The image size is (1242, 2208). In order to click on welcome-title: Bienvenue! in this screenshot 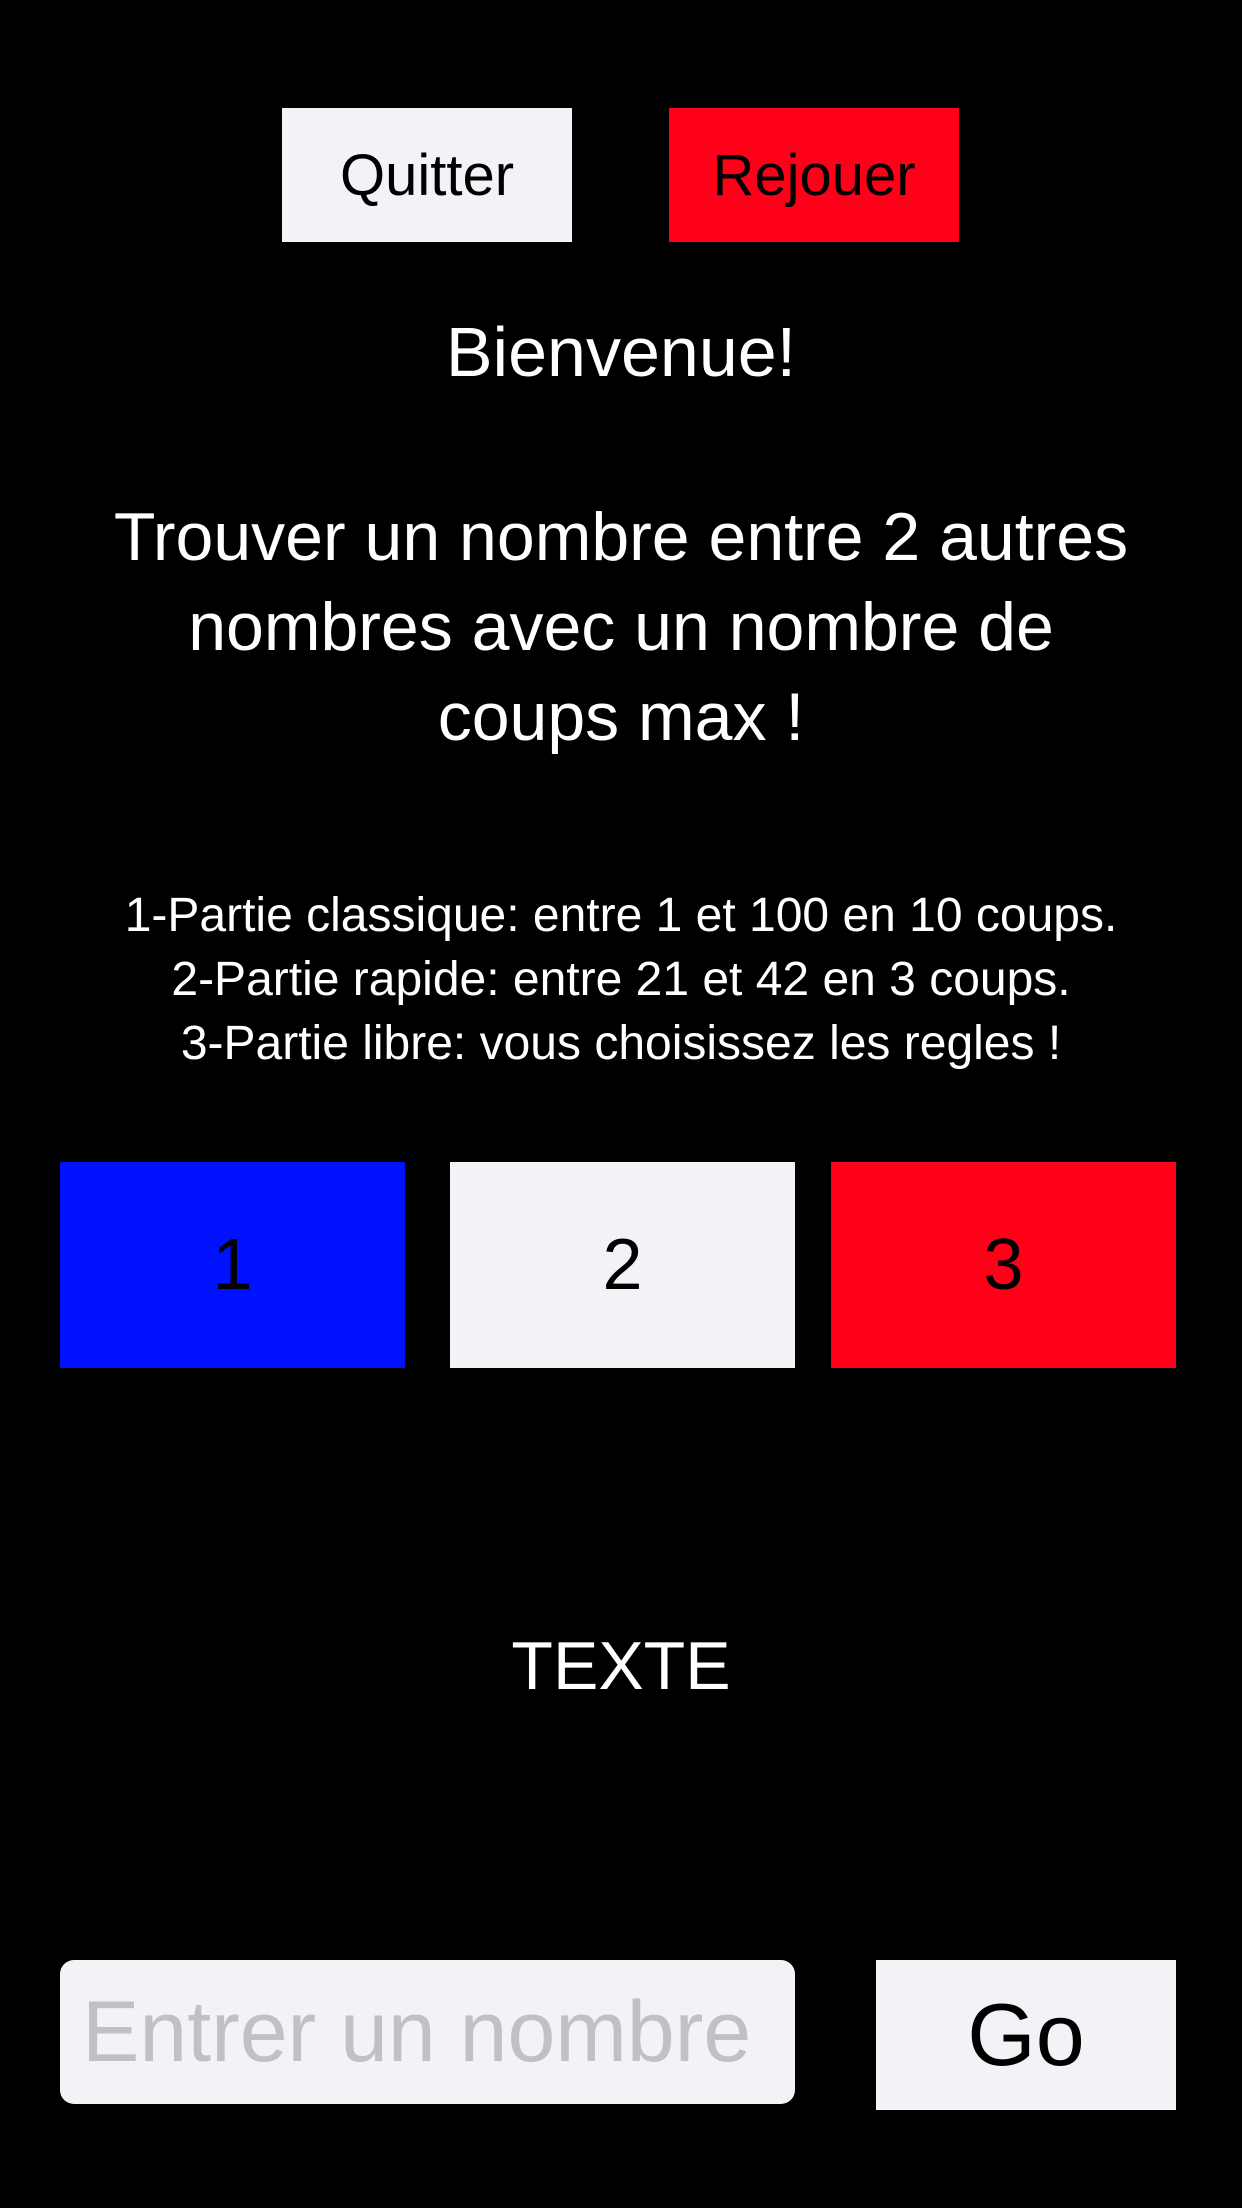, I will do `click(621, 352)`.